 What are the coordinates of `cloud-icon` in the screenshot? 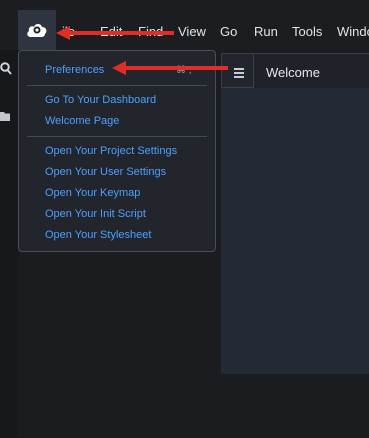 It's located at (37, 30).